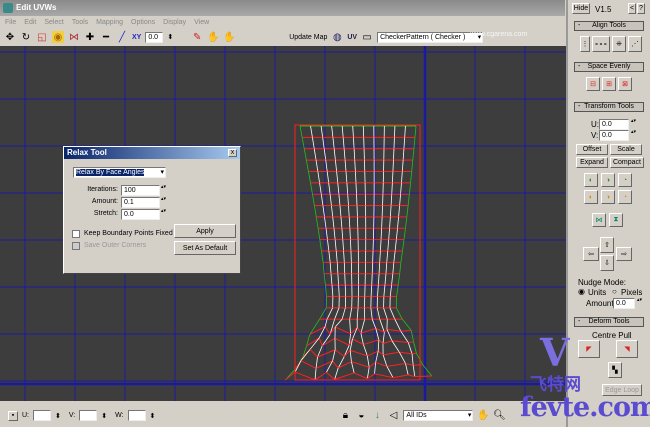  Describe the element at coordinates (581, 8) in the screenshot. I see `hide-button: Hide` at that location.